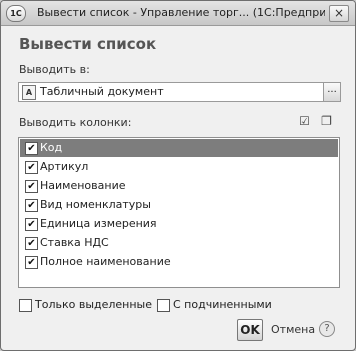 The height and width of the screenshot is (351, 356). What do you see at coordinates (250, 330) in the screenshot?
I see `ok-button: OK` at bounding box center [250, 330].